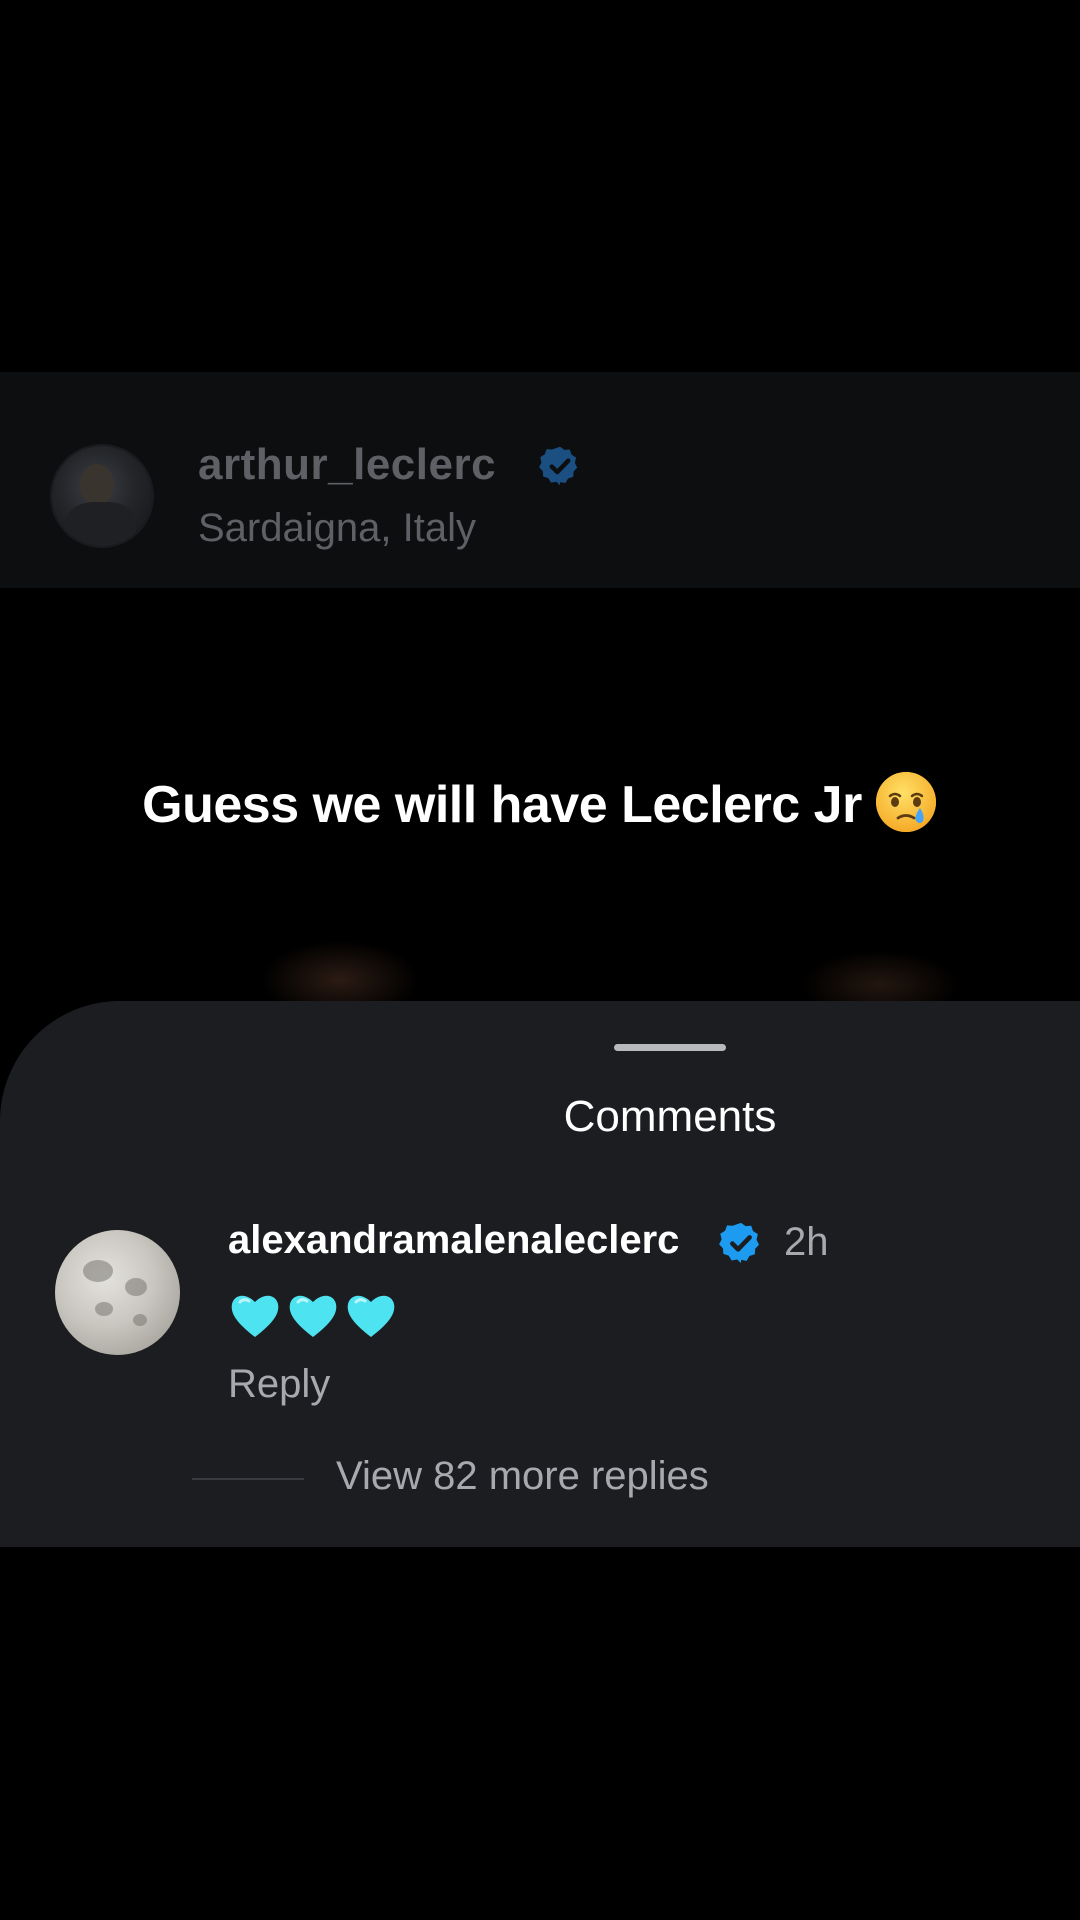 The height and width of the screenshot is (1920, 1080). Describe the element at coordinates (248, 1479) in the screenshot. I see `replies-divider-line` at that location.